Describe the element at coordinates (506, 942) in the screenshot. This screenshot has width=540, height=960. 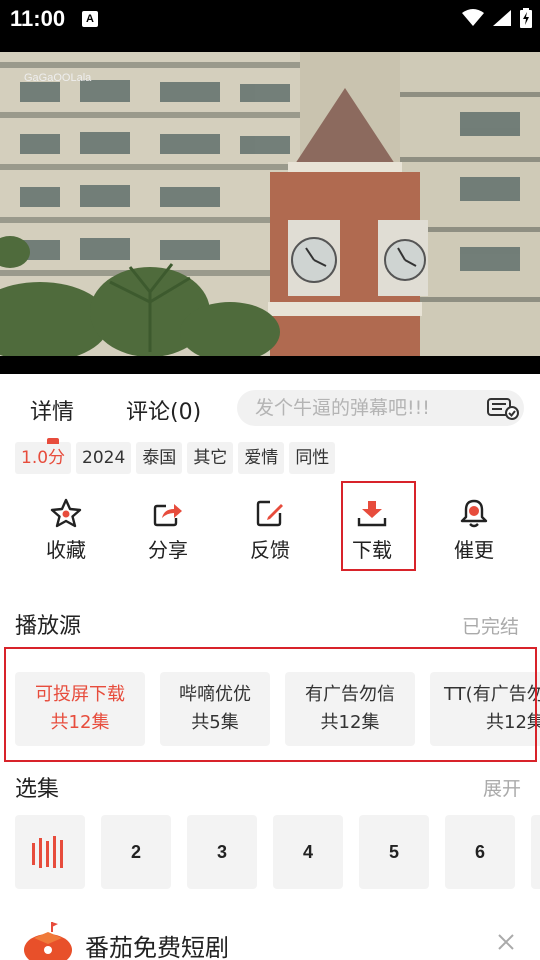
I see `close-icon` at that location.